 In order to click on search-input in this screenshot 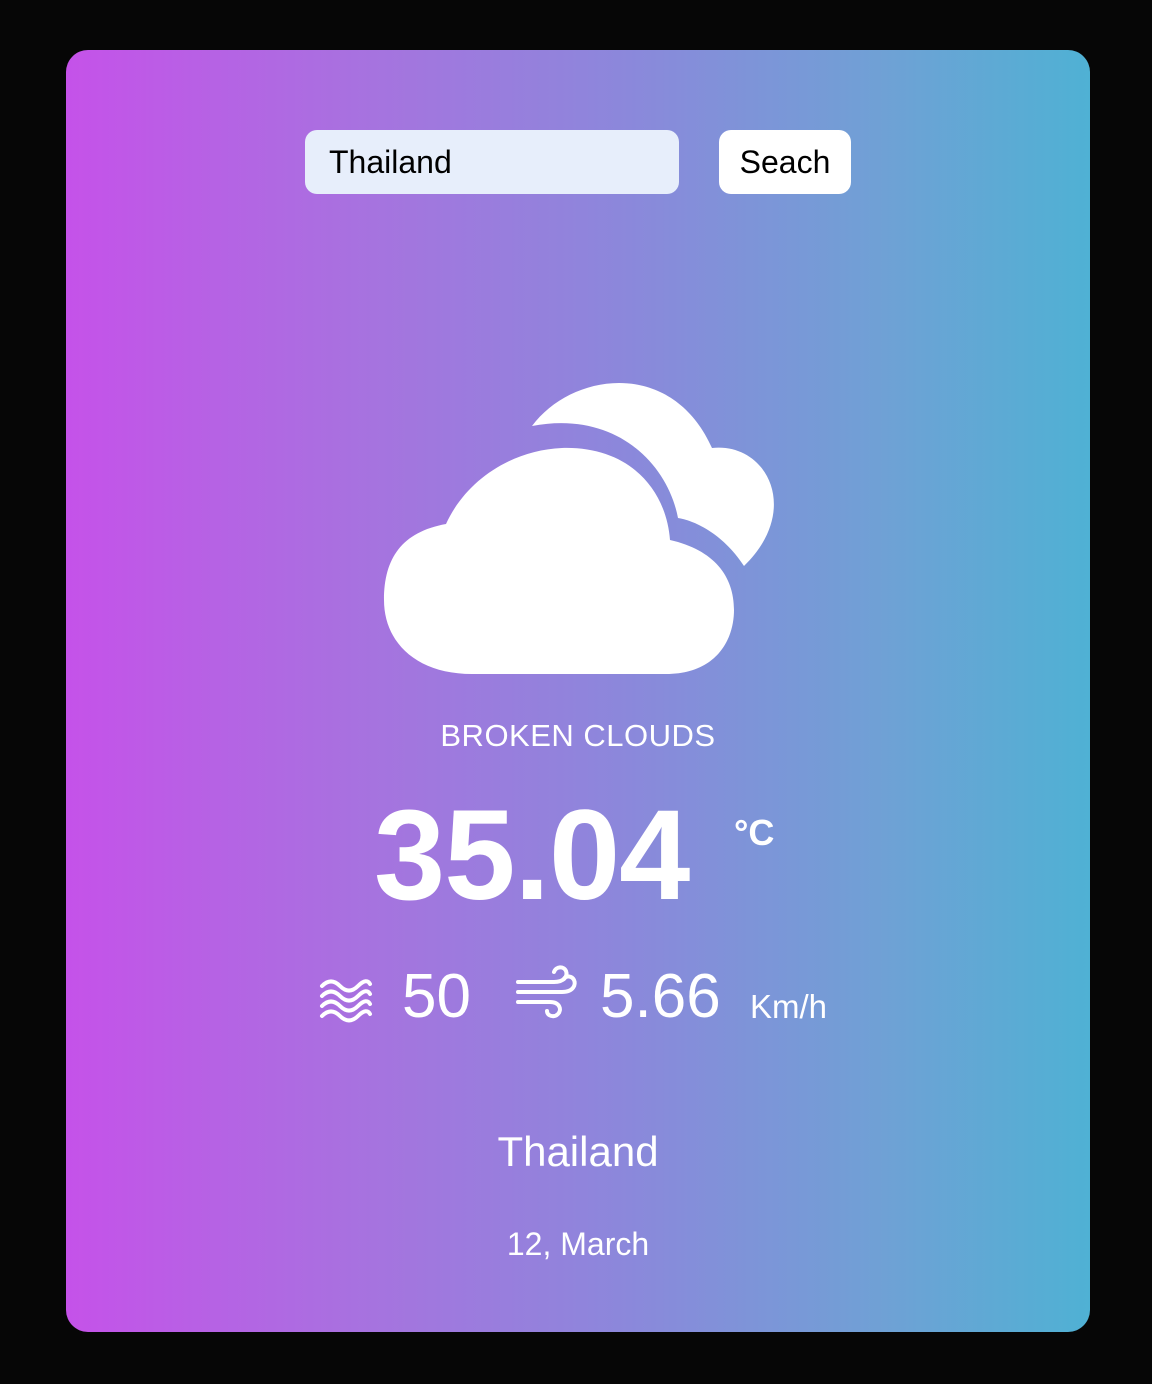, I will do `click(492, 162)`.